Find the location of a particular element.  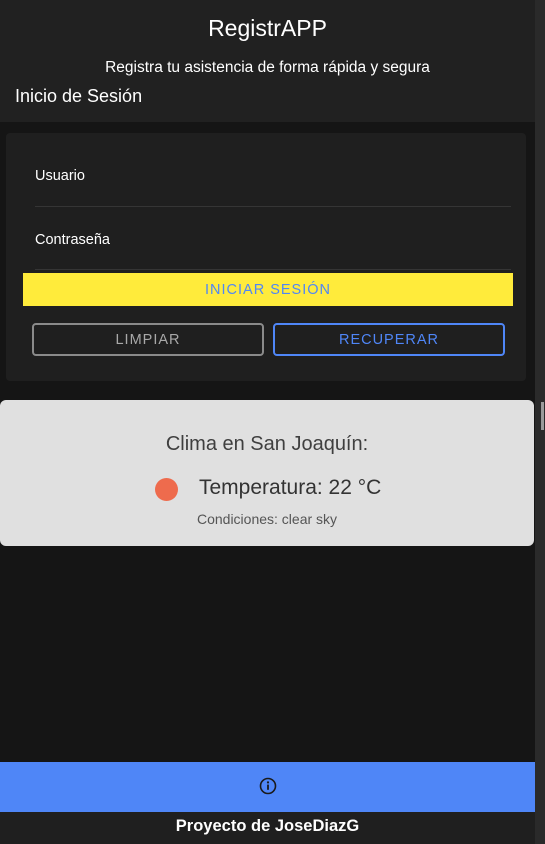

login-button: INICIAR SESIÓN is located at coordinates (268, 289).